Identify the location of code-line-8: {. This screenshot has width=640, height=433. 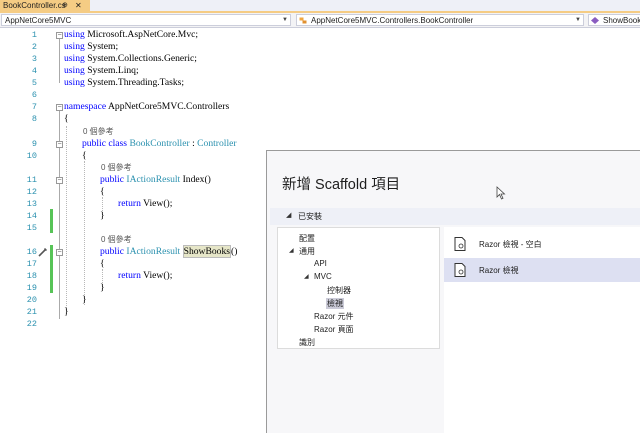
(66, 118).